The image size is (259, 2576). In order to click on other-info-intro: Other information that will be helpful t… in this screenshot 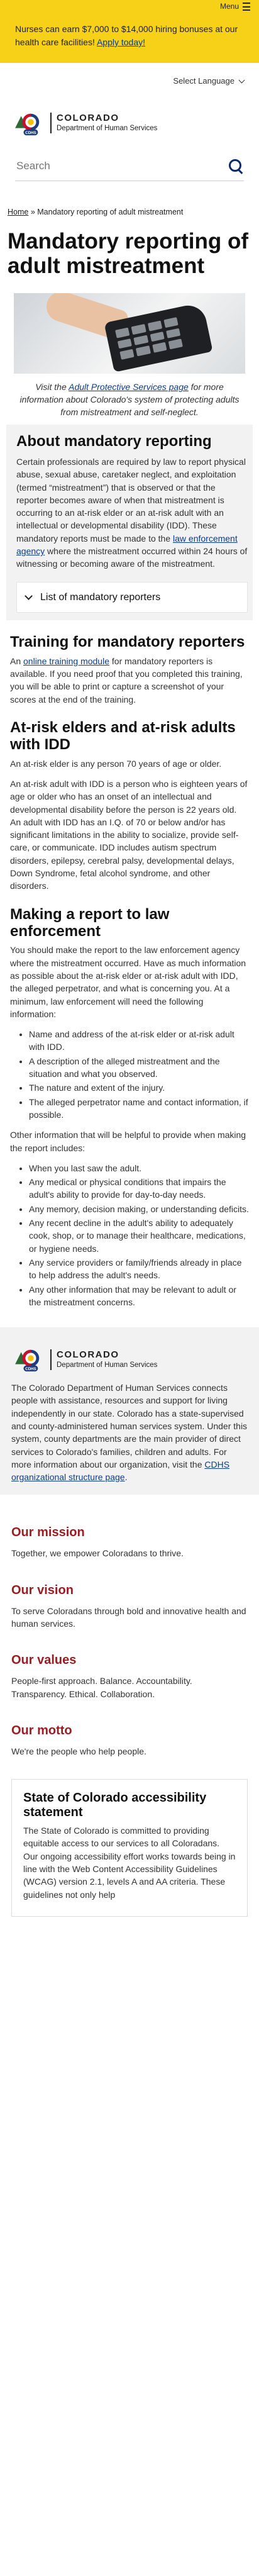, I will do `click(128, 1141)`.